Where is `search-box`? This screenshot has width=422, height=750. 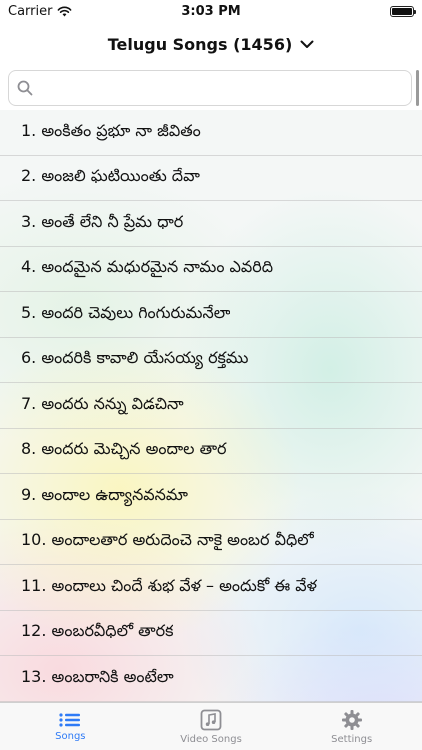 search-box is located at coordinates (210, 88).